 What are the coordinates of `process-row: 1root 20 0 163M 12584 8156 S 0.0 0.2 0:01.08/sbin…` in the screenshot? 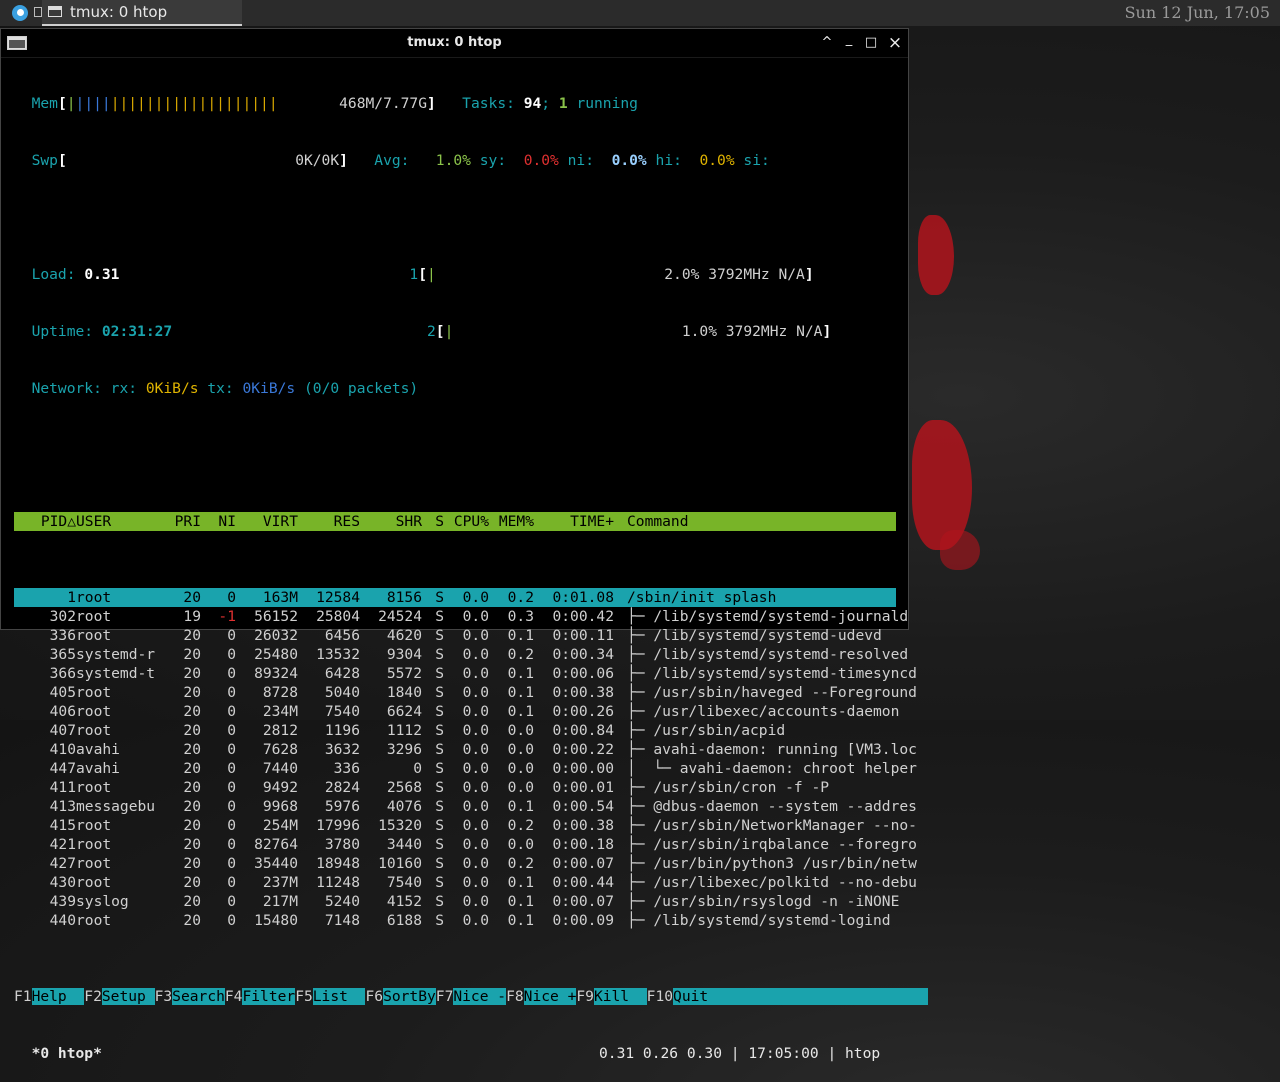 It's located at (455, 597).